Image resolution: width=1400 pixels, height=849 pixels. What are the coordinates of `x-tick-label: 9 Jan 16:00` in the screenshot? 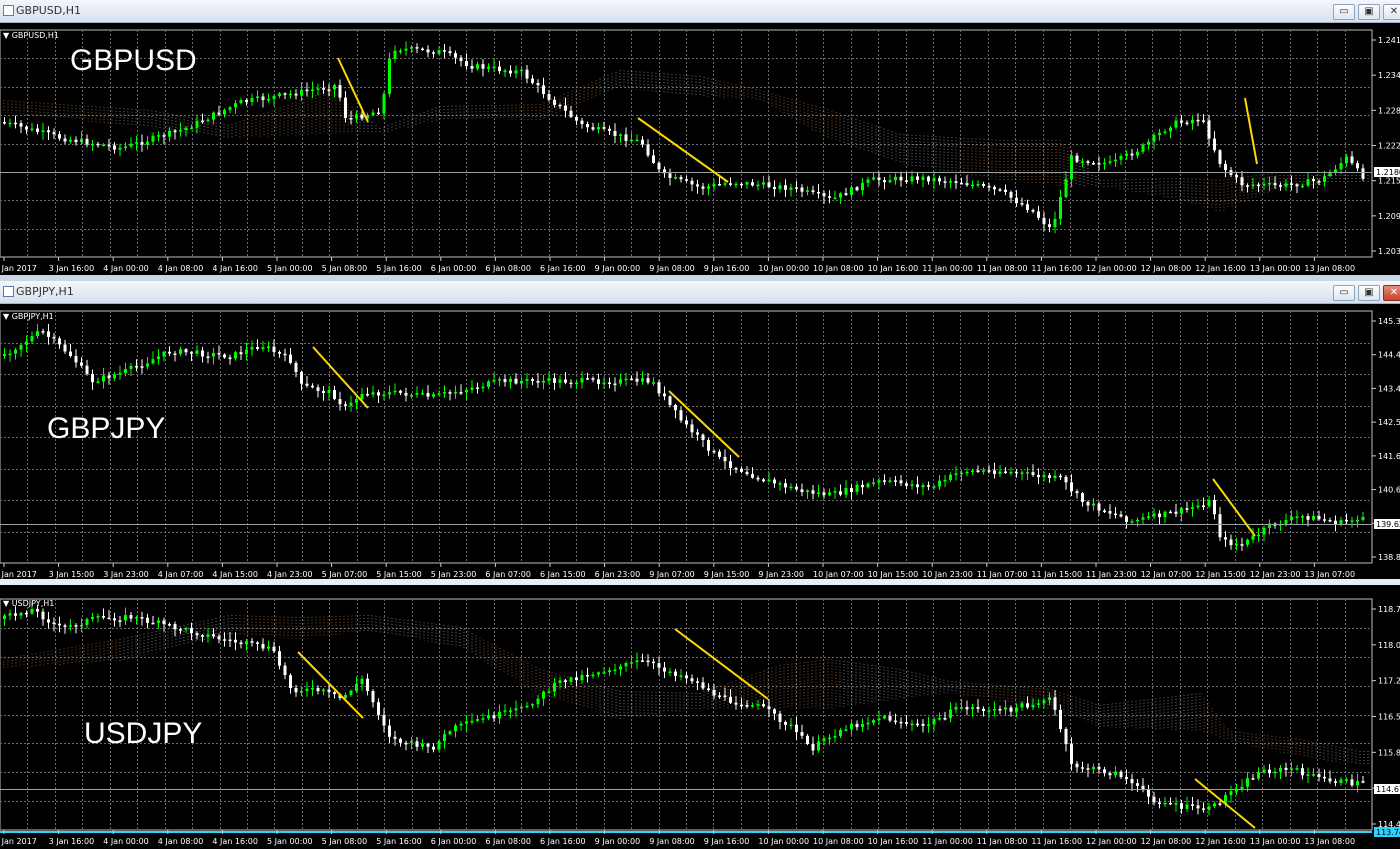 It's located at (727, 268).